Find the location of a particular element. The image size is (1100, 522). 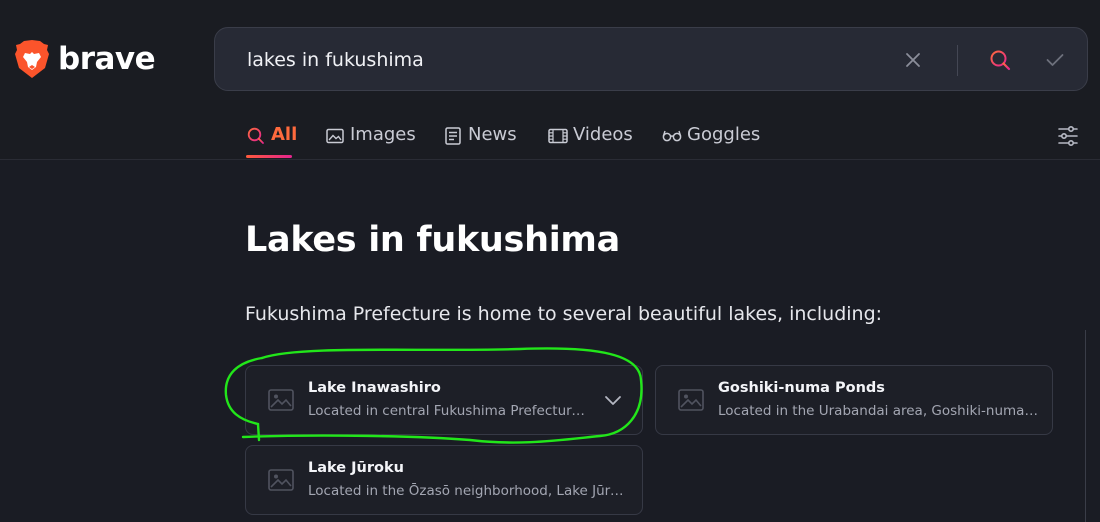

news-icon is located at coordinates (453, 136).